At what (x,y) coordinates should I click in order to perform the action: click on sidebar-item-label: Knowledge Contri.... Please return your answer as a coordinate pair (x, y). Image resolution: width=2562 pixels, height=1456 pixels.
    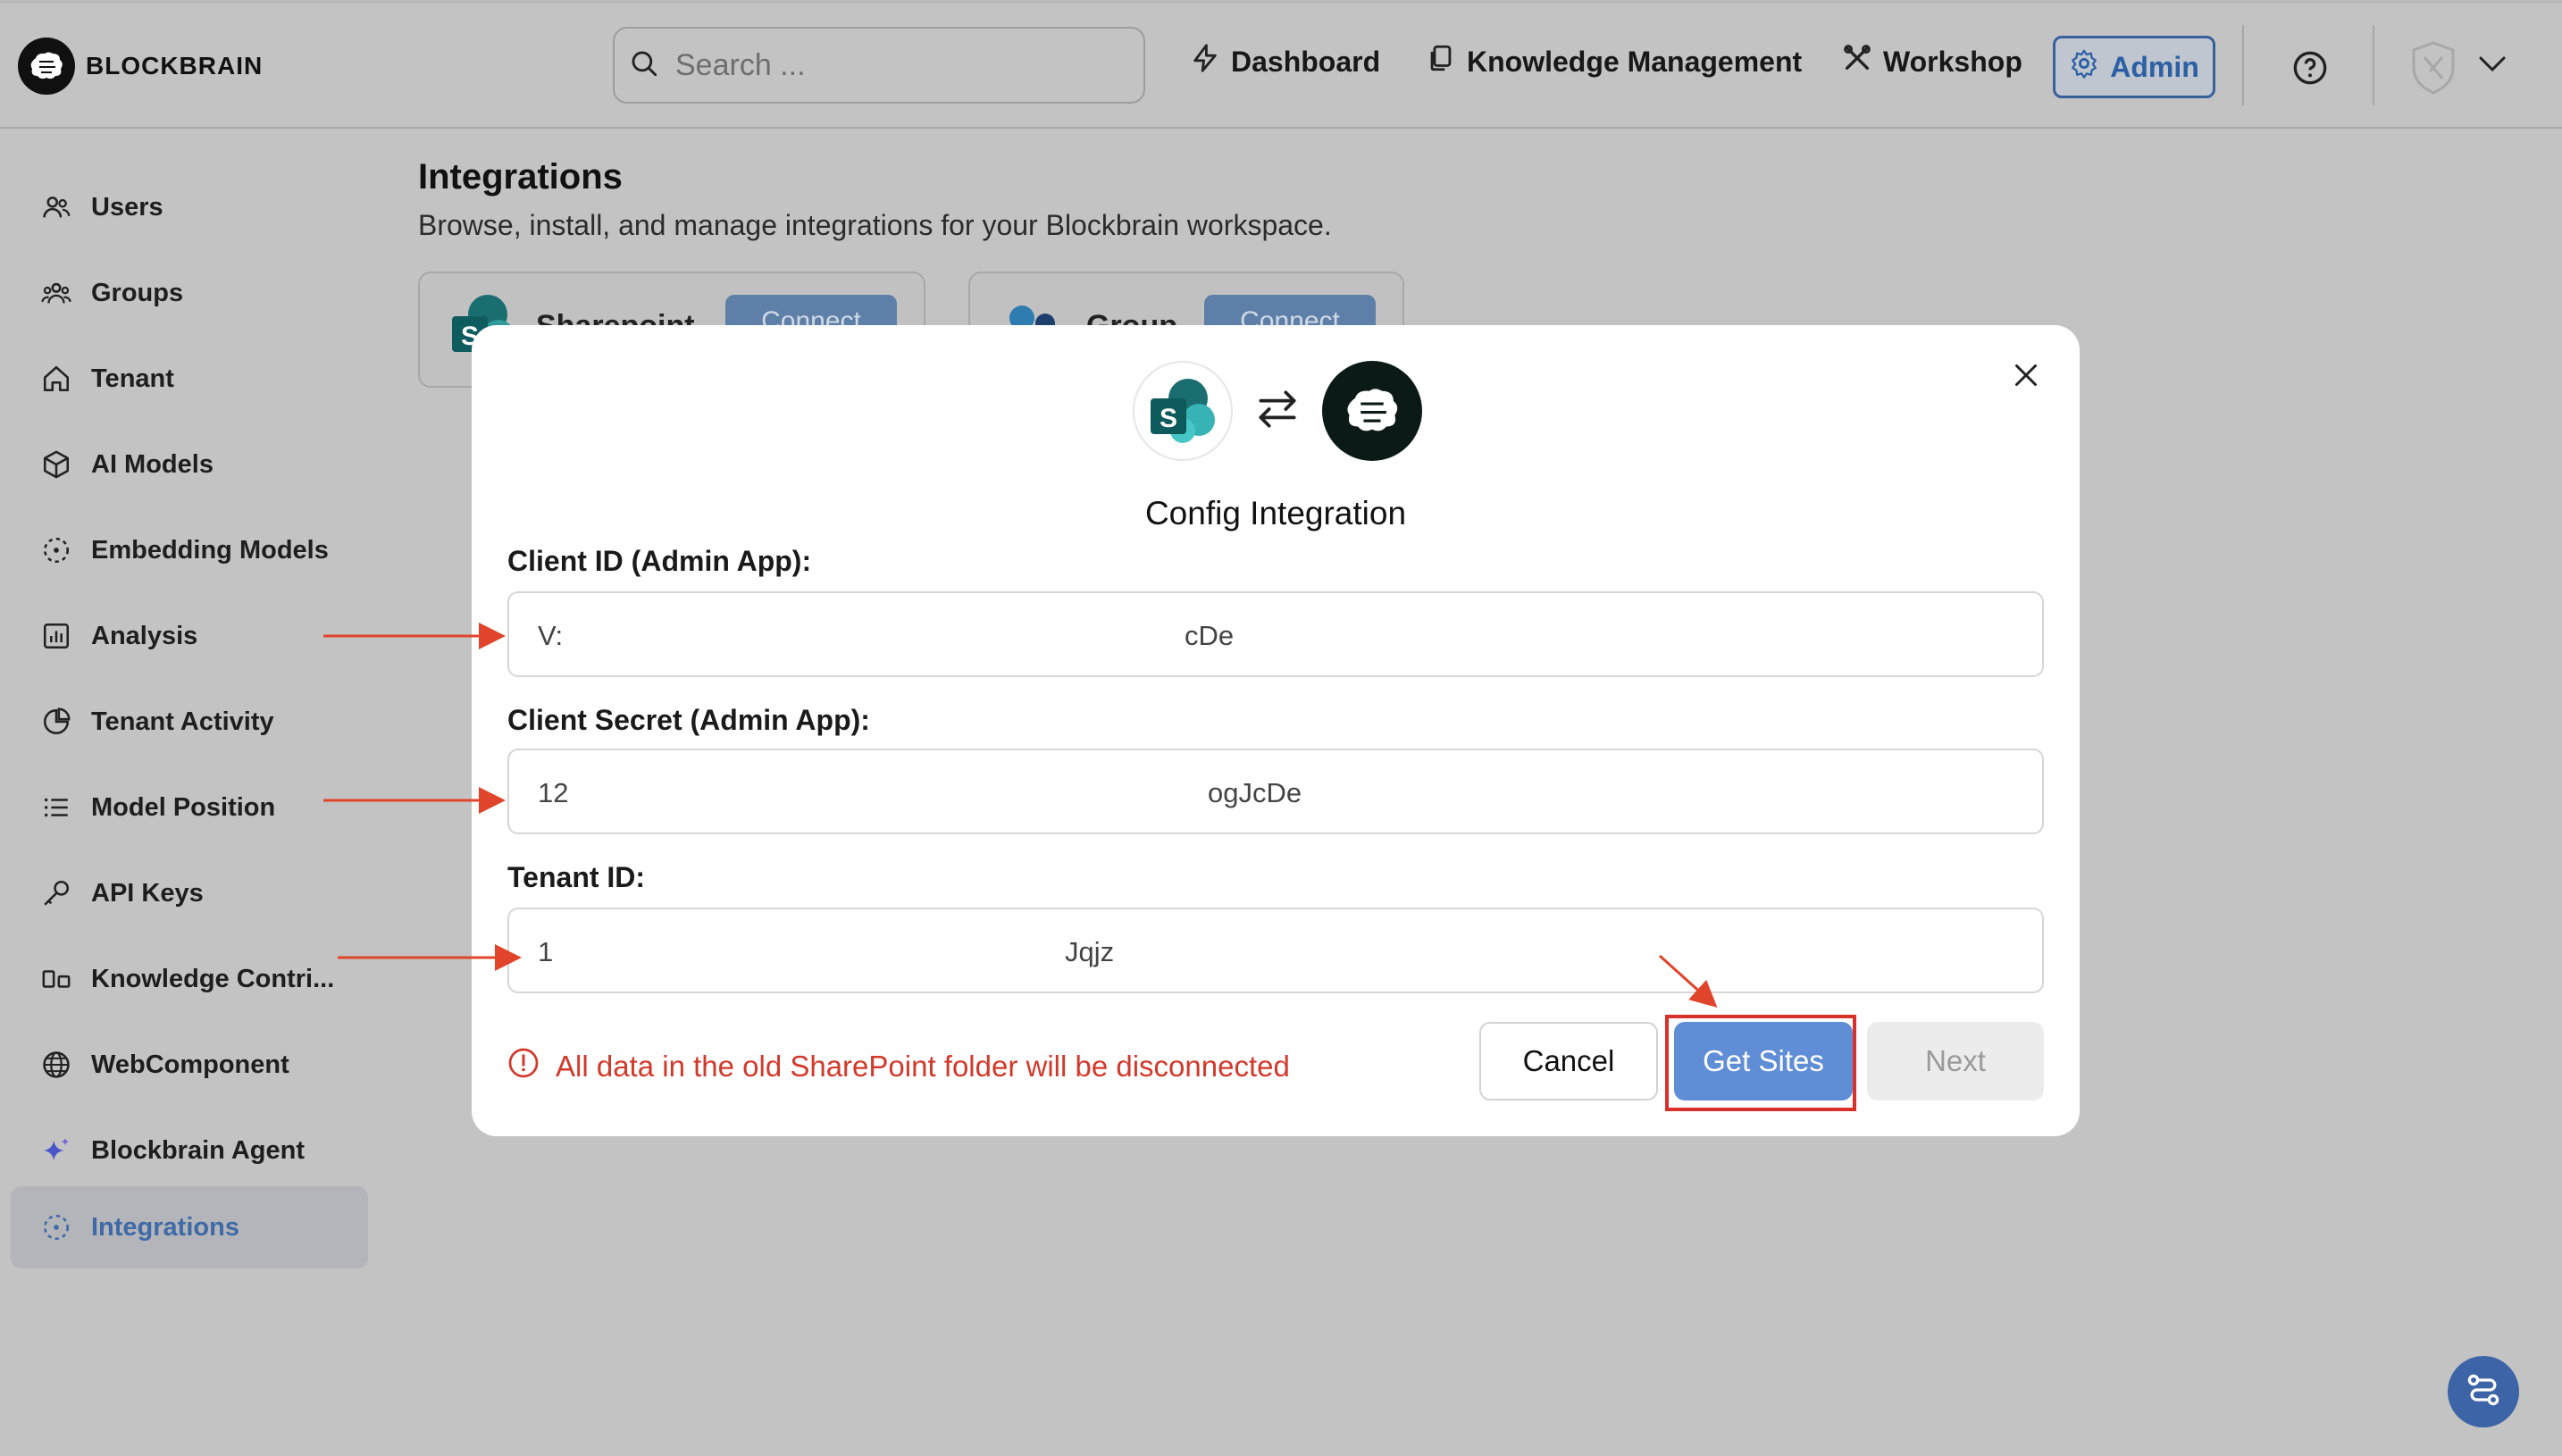
    Looking at the image, I should click on (213, 978).